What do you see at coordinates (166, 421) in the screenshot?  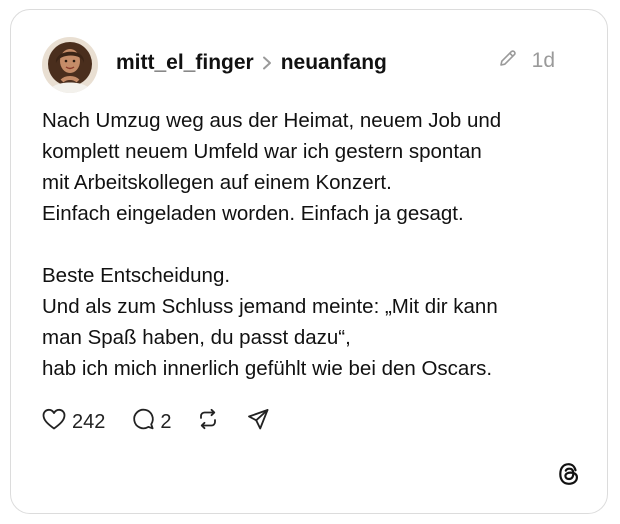 I see `reply-count: 2` at bounding box center [166, 421].